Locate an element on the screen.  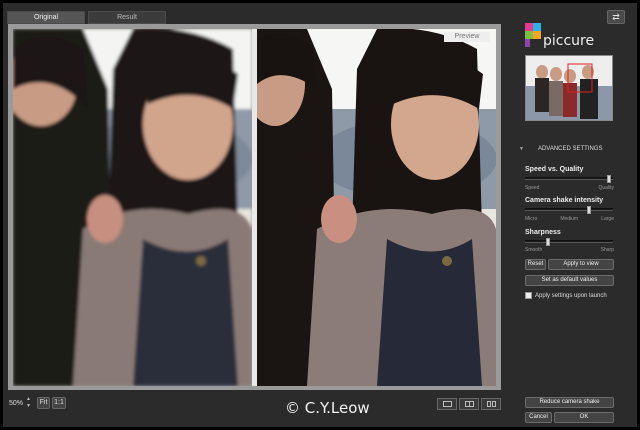
ok-button: OK is located at coordinates (584, 417).